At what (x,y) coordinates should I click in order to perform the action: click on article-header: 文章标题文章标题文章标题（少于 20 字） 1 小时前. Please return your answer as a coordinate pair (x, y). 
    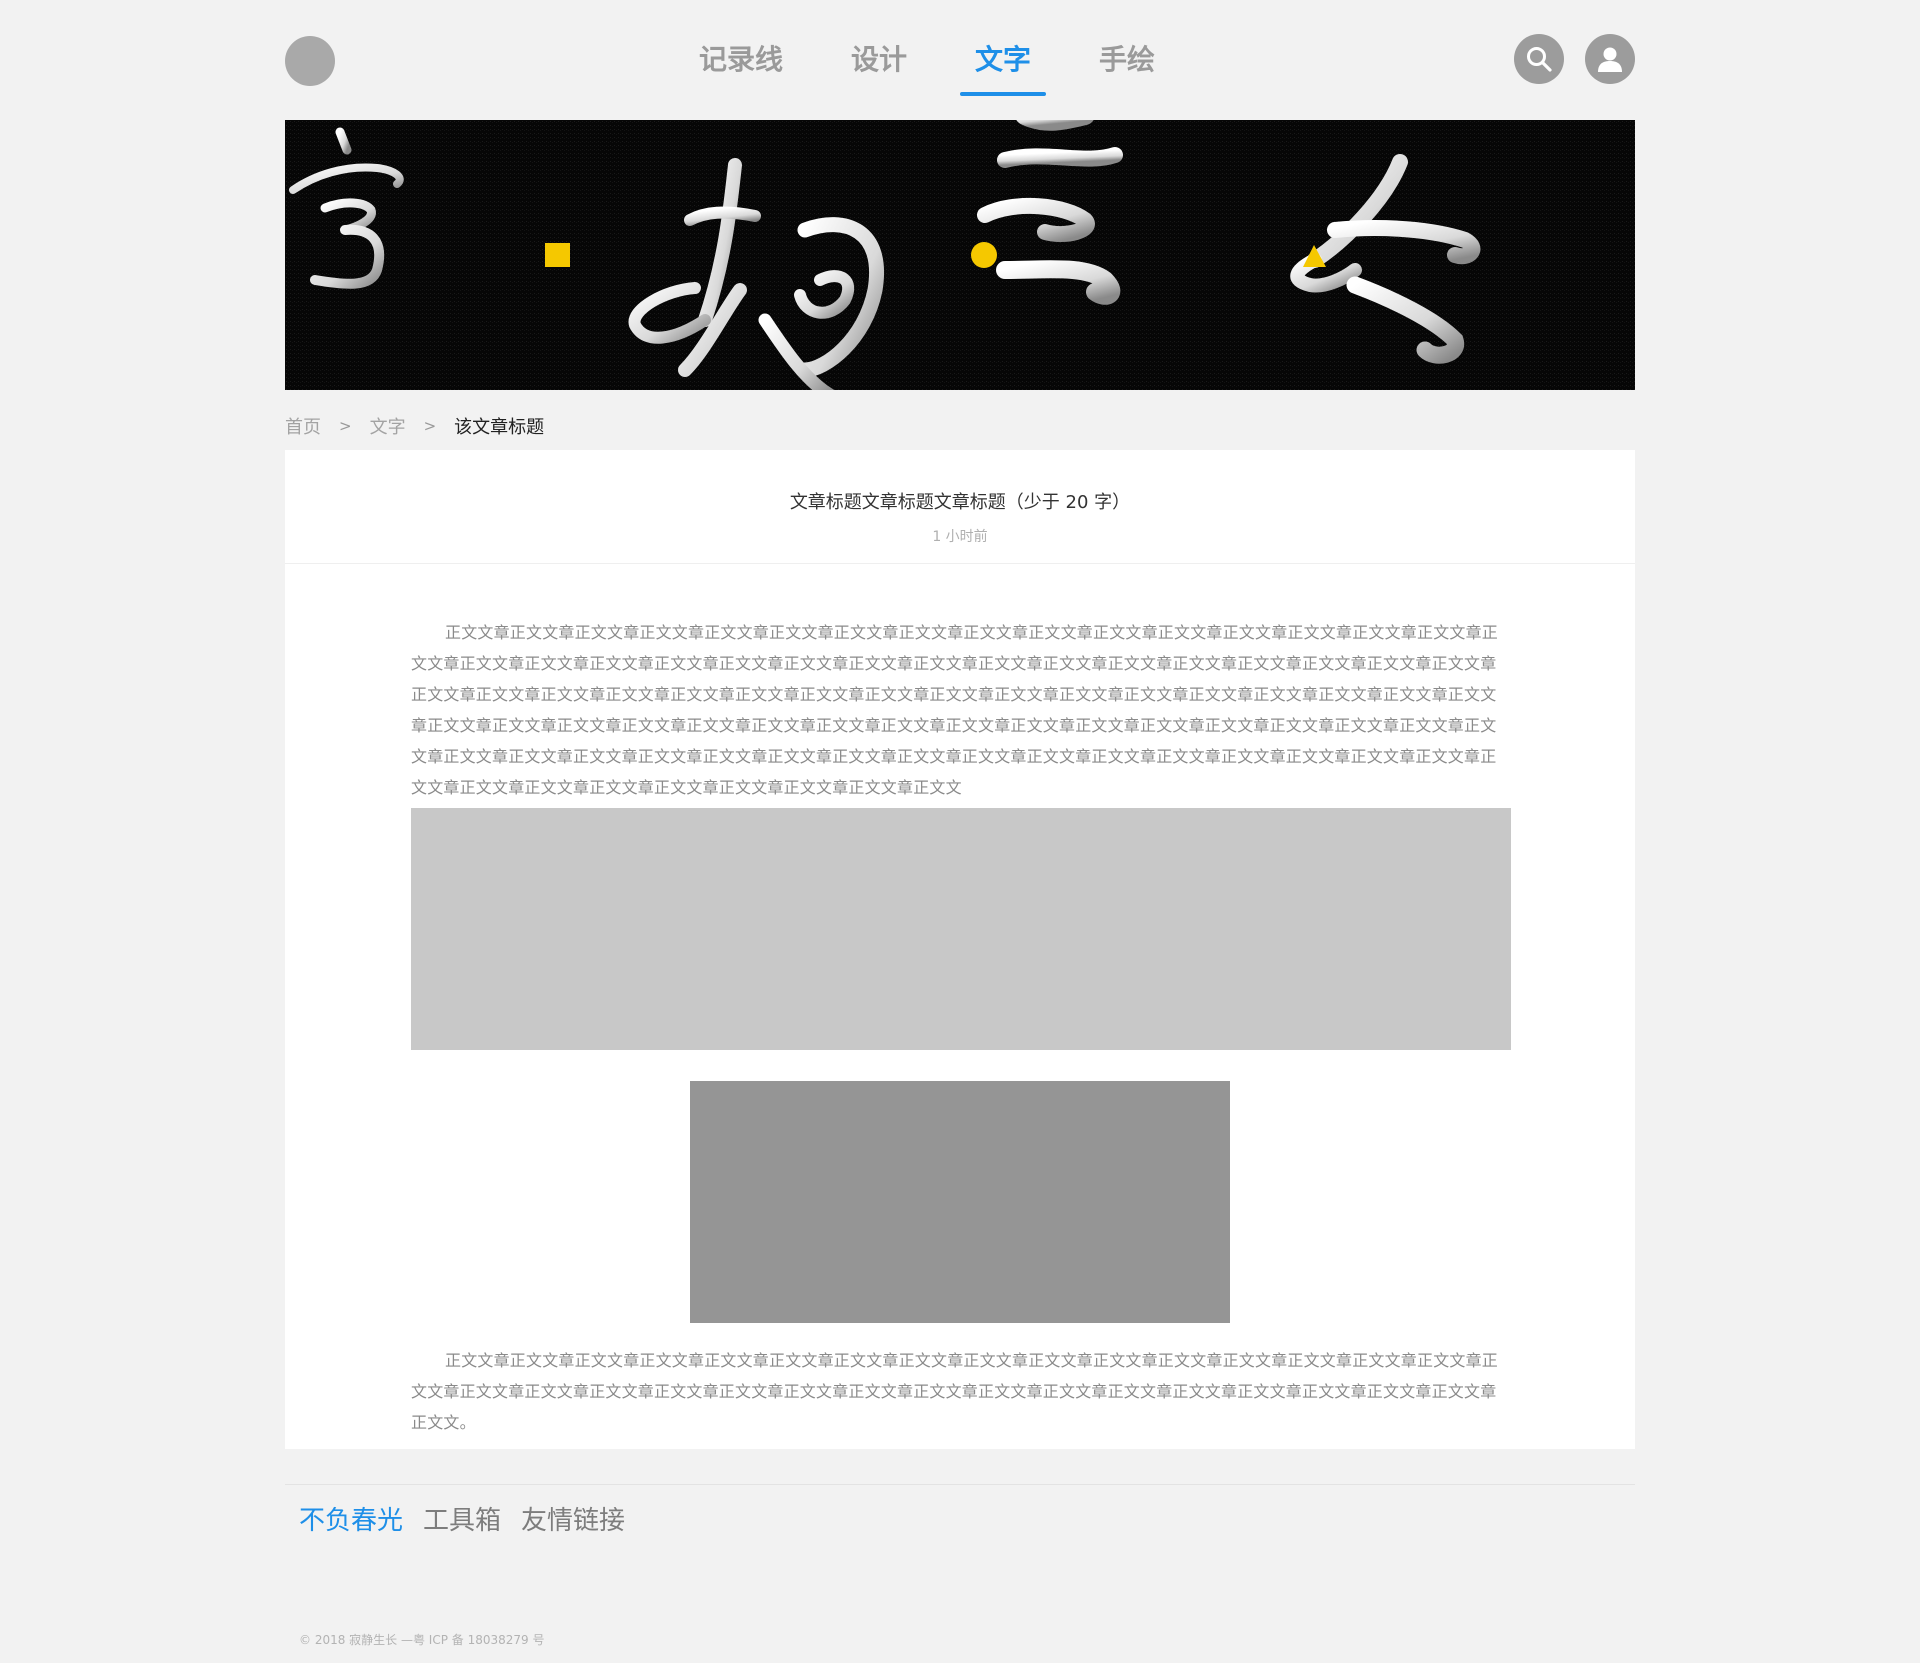
    Looking at the image, I should click on (960, 507).